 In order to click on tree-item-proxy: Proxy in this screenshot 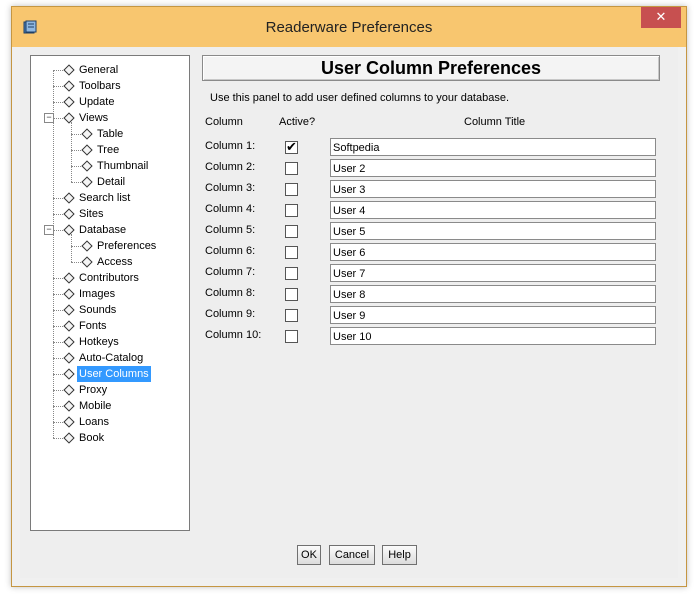, I will do `click(109, 390)`.